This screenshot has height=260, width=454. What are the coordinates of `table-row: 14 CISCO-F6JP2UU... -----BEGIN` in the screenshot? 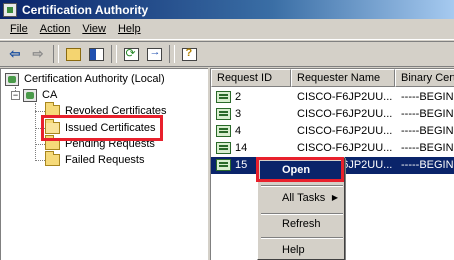 It's located at (332, 148).